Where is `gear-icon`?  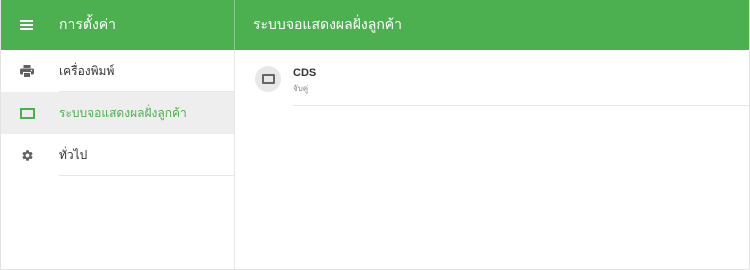 gear-icon is located at coordinates (27, 155).